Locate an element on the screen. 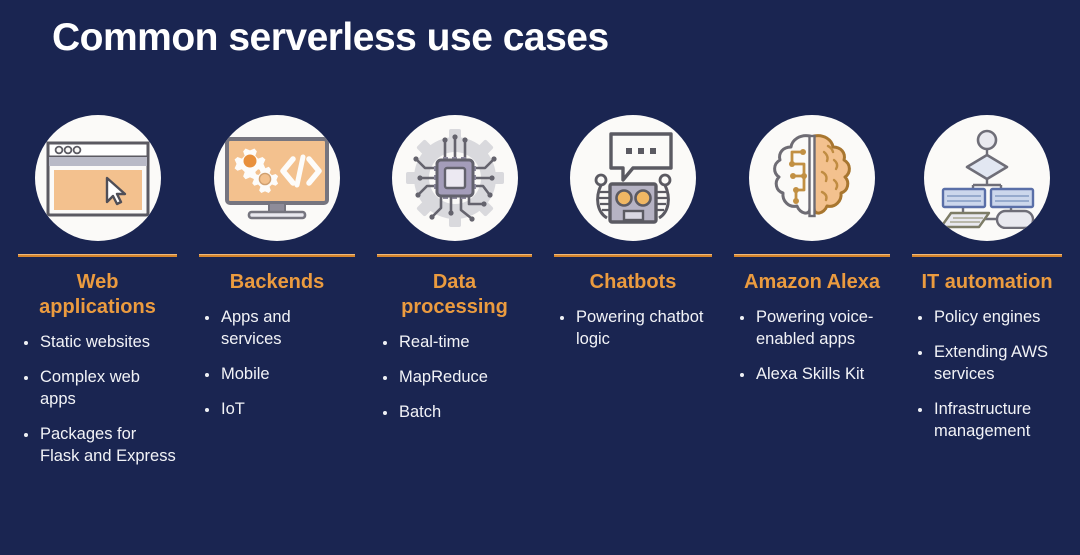  list-item: Powering voice-enabled apps is located at coordinates (812, 329).